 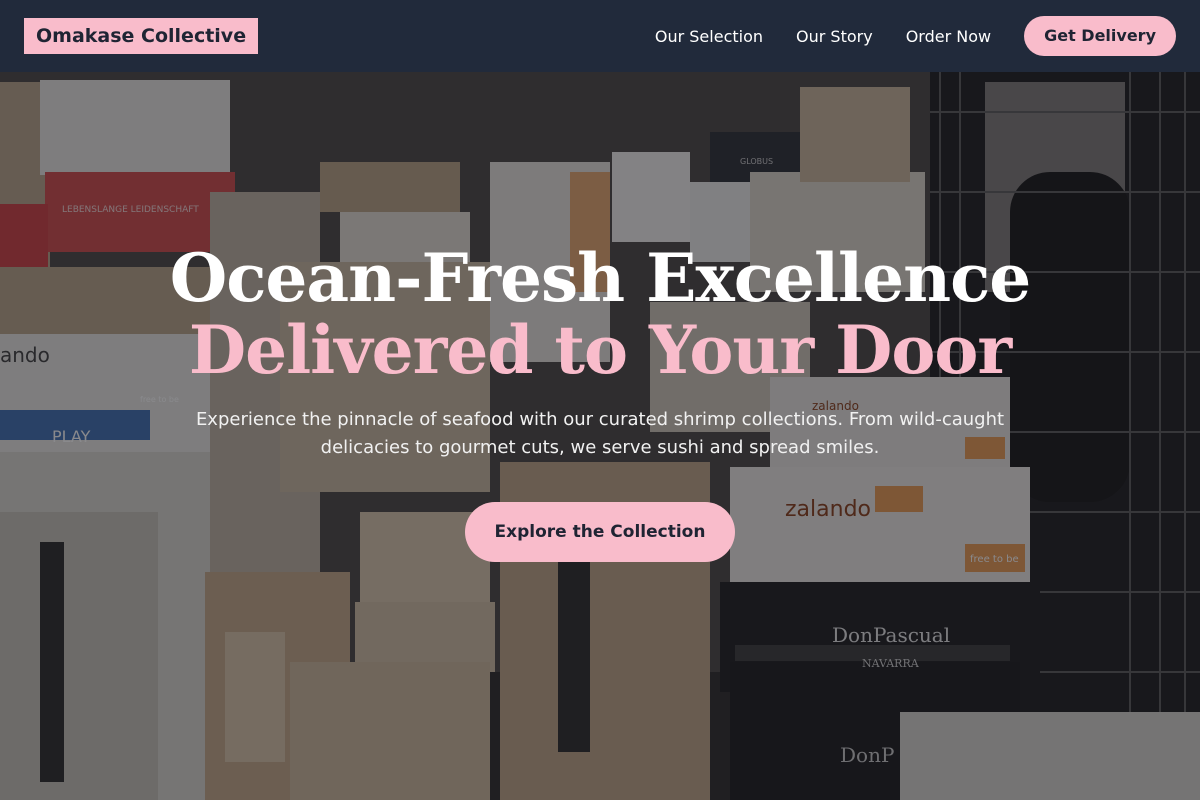 I want to click on explore-collection-button: Explore the Collection, so click(x=600, y=532).